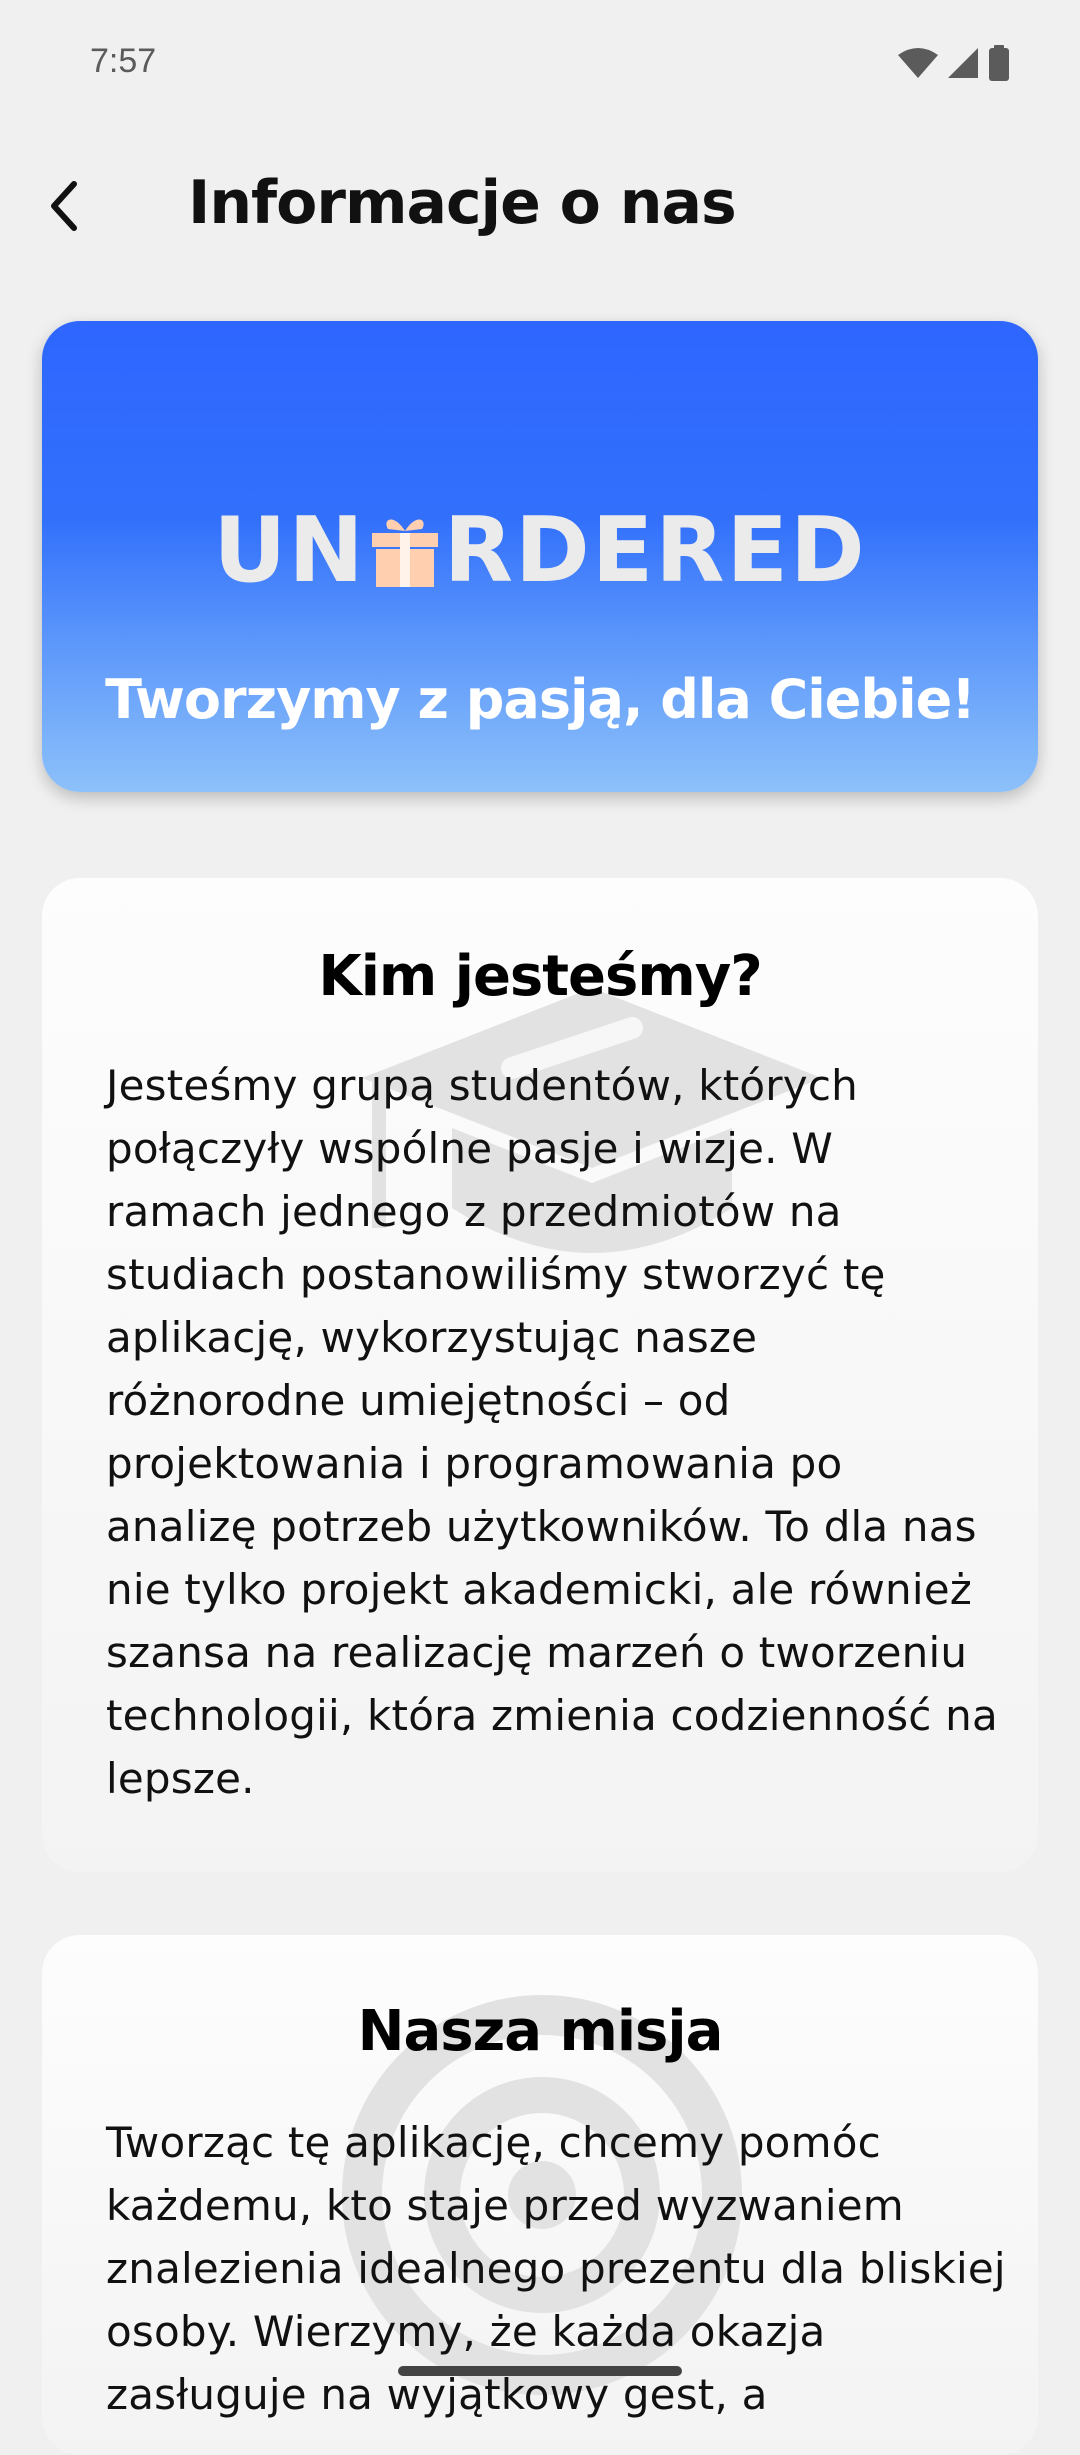 The height and width of the screenshot is (2455, 1080). What do you see at coordinates (963, 65) in the screenshot?
I see `signal-icon` at bounding box center [963, 65].